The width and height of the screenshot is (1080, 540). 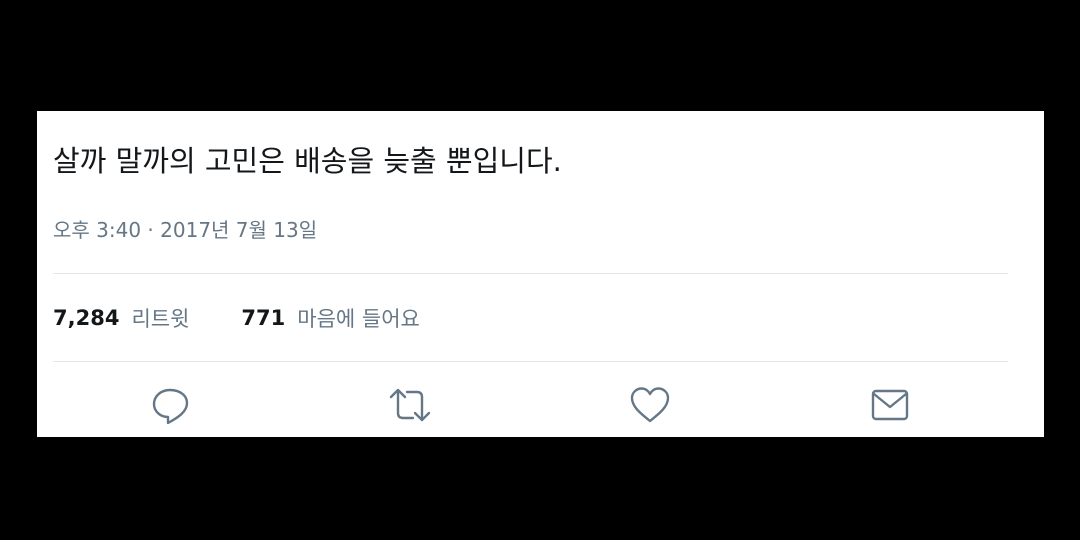 I want to click on retweets-label: 리트윗, so click(x=160, y=319).